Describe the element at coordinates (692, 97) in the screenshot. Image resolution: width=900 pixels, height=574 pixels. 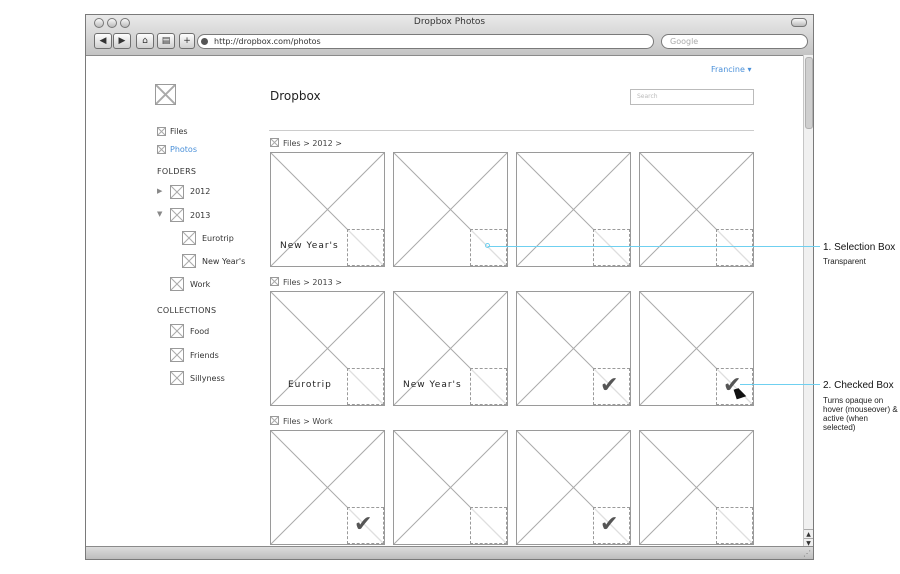
I see `search-input: Search` at that location.